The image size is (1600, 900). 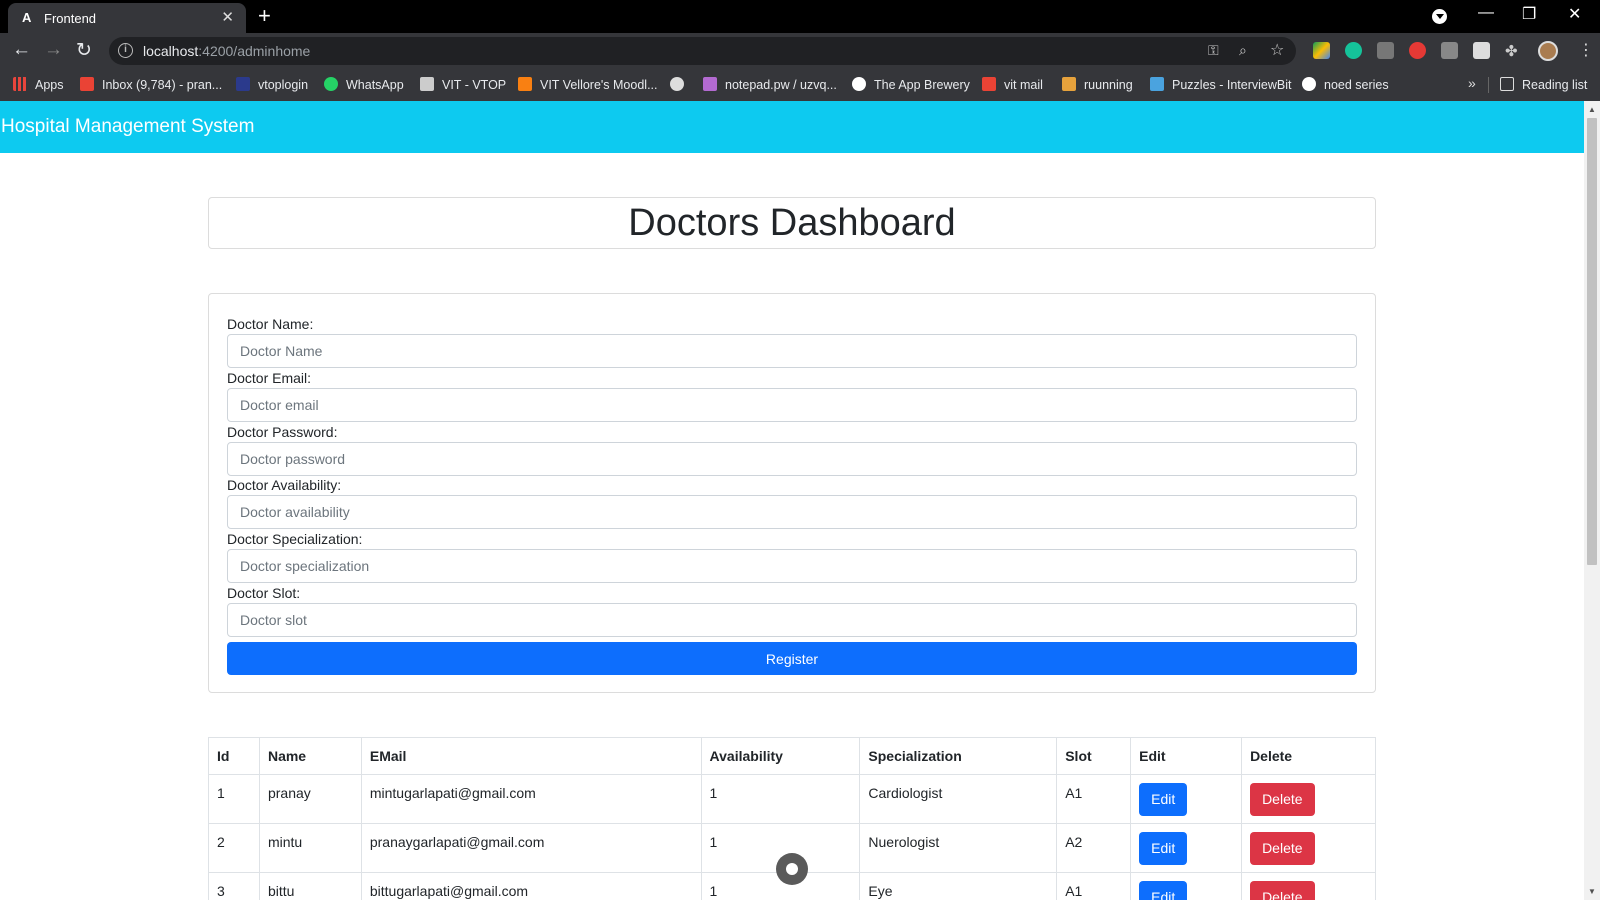 I want to click on more-bookmarks-icon: », so click(x=1472, y=83).